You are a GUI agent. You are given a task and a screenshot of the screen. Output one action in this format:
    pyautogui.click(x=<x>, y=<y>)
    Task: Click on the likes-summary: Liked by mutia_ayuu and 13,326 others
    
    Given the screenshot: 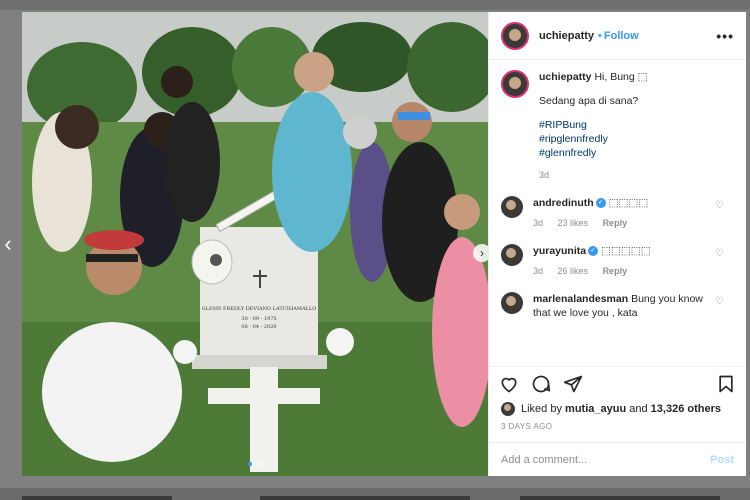 What is the action you would take?
    pyautogui.click(x=617, y=409)
    